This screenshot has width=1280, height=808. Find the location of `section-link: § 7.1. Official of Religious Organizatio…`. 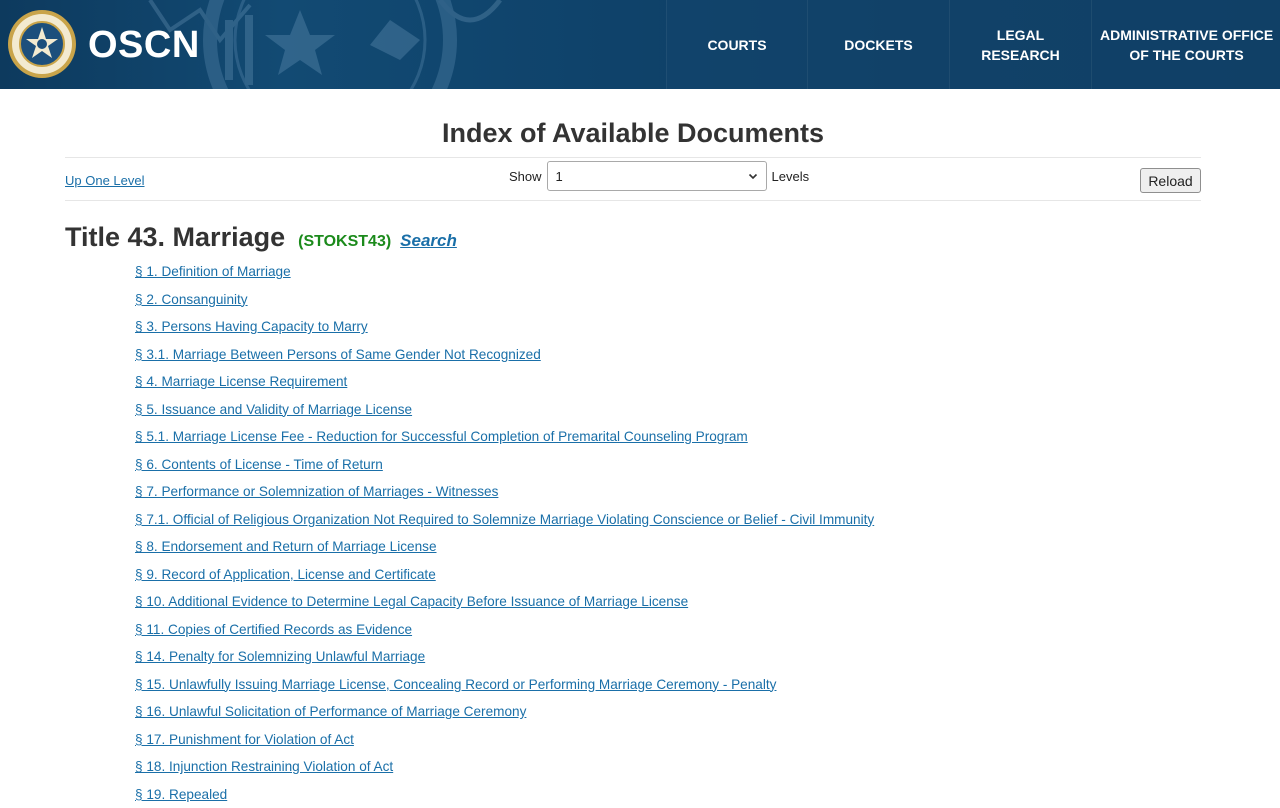

section-link: § 7.1. Official of Religious Organizatio… is located at coordinates (504, 519).